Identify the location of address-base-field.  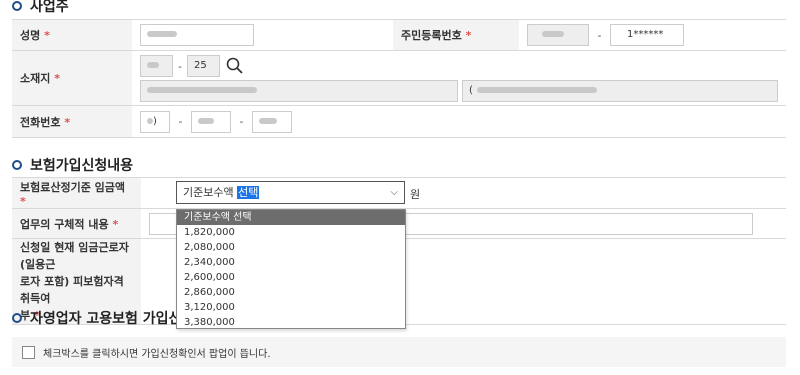
(299, 91).